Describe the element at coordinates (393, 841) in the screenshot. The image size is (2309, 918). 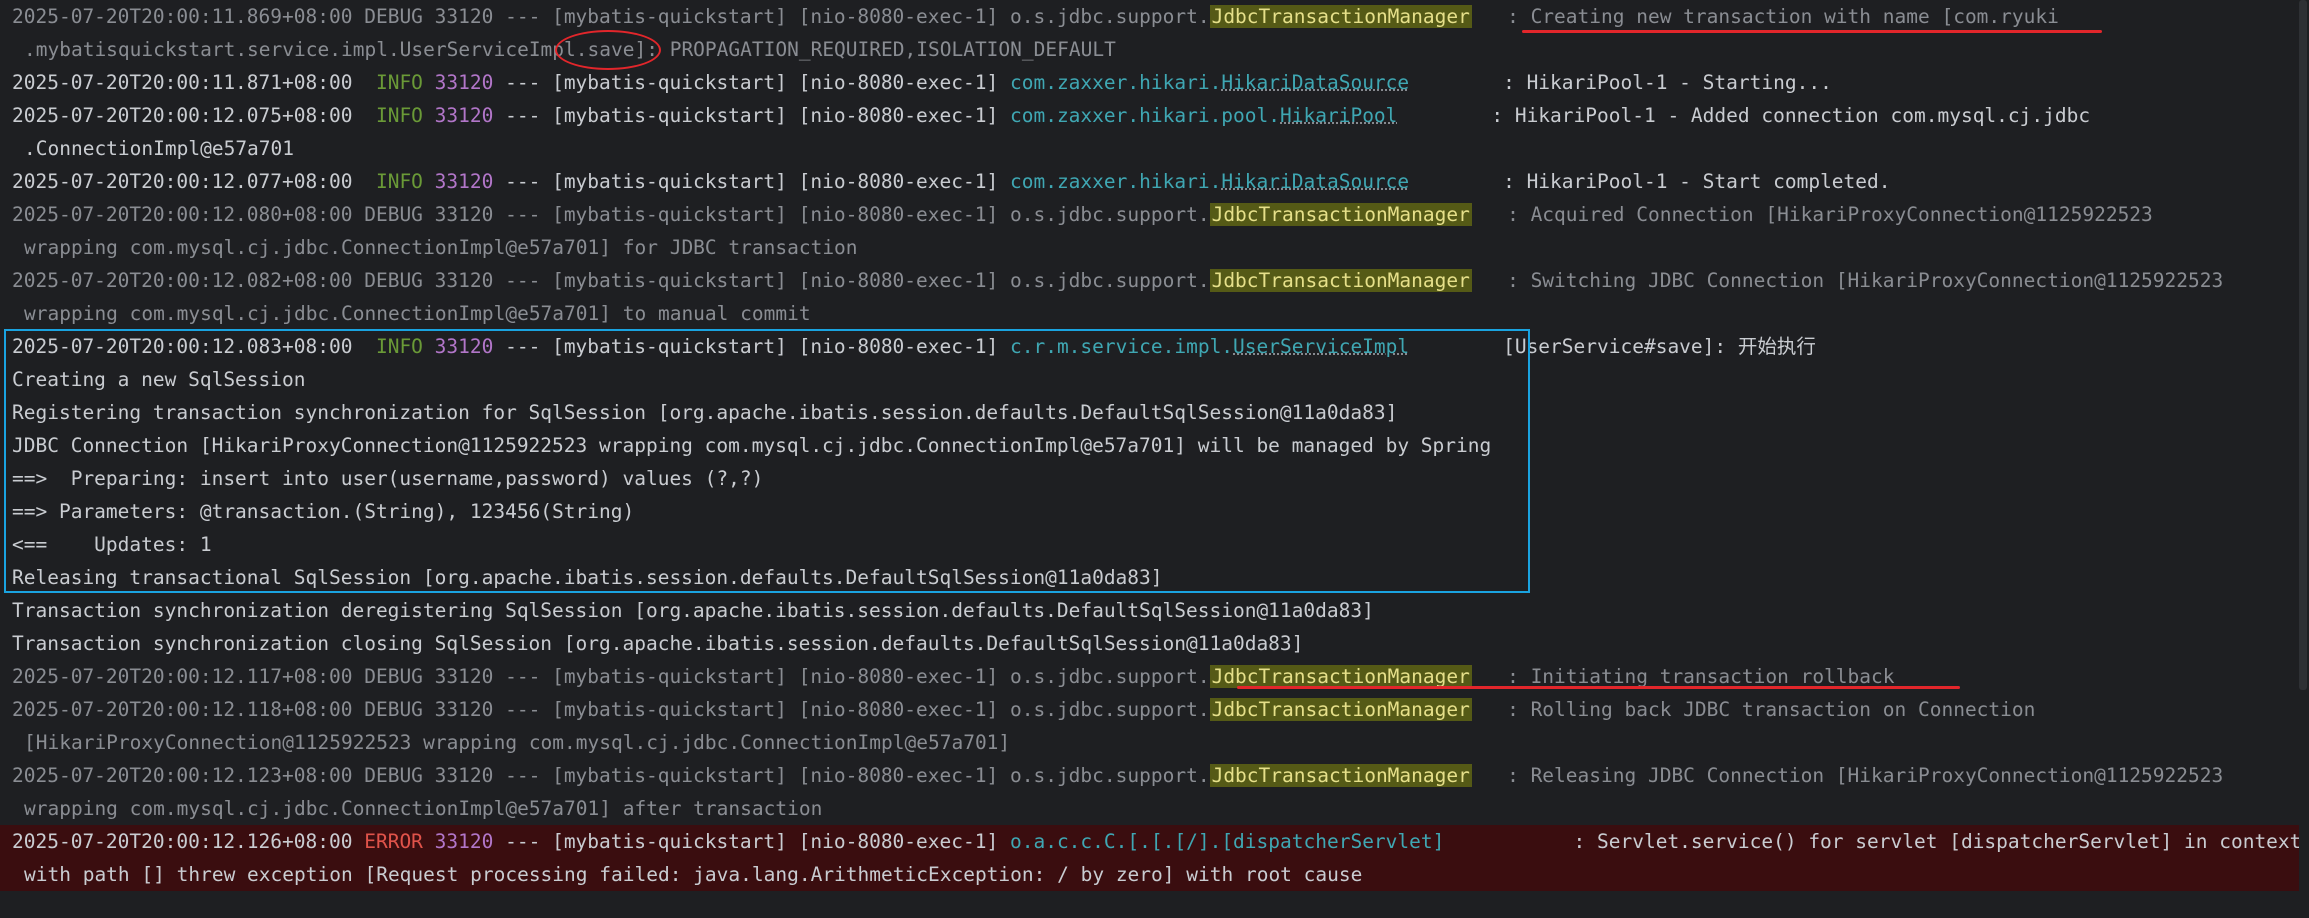
I see `log-level: ERROR` at that location.